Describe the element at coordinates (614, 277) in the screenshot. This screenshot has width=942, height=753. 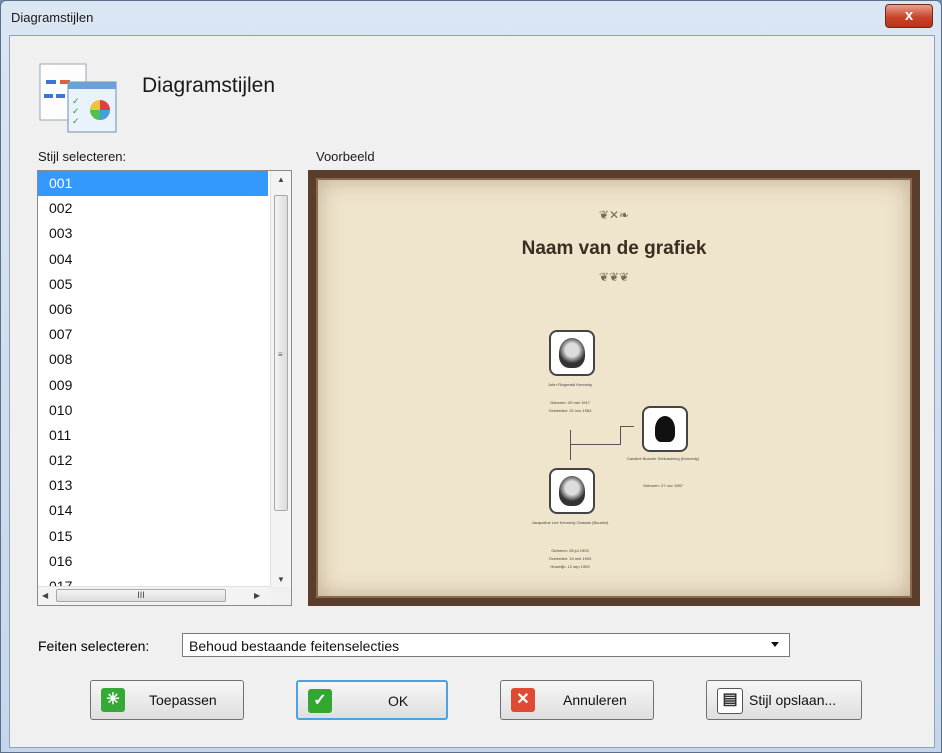
I see `ornament-bottom-icon: ❦❦❦` at that location.